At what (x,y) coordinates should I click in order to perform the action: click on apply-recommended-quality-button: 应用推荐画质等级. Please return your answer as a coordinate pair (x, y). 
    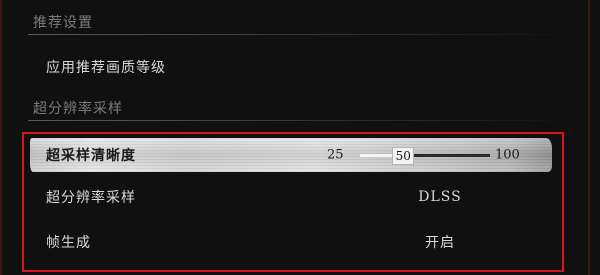
    Looking at the image, I should click on (295, 67).